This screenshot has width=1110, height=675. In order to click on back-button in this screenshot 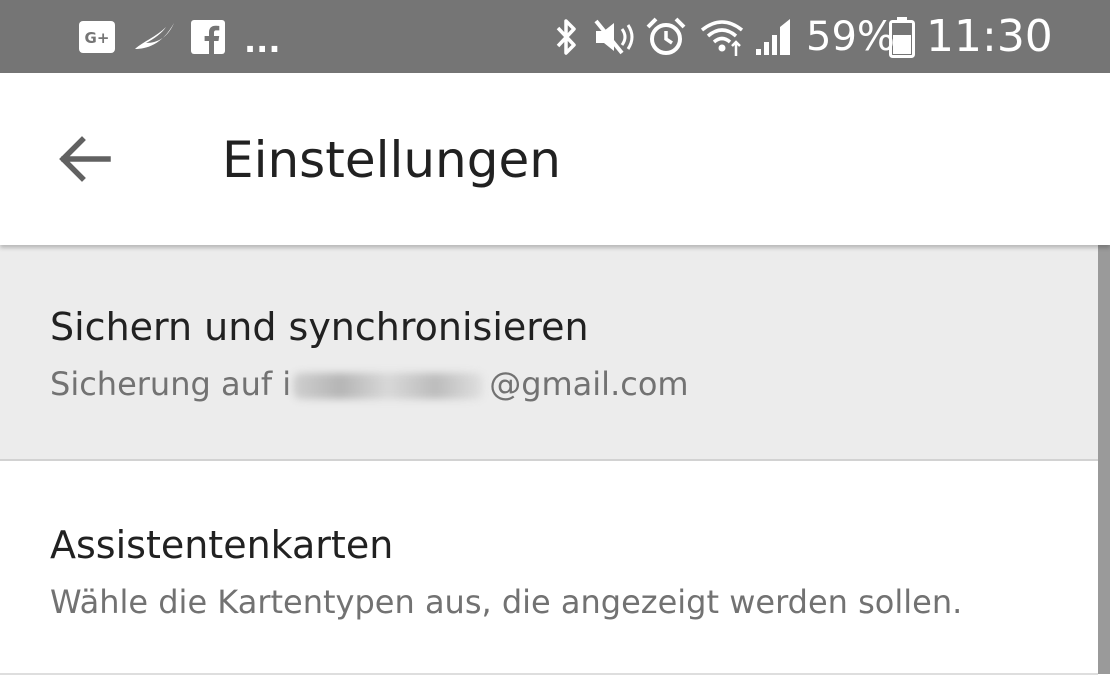, I will do `click(86, 159)`.